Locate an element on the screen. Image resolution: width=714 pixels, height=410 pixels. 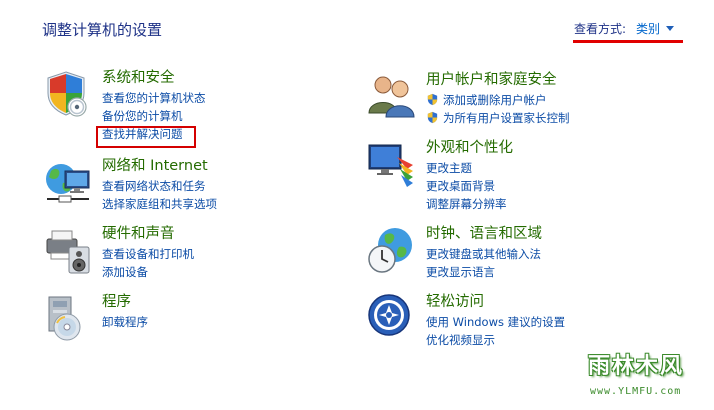
watermark-name: 雨林木风 is located at coordinates (636, 366).